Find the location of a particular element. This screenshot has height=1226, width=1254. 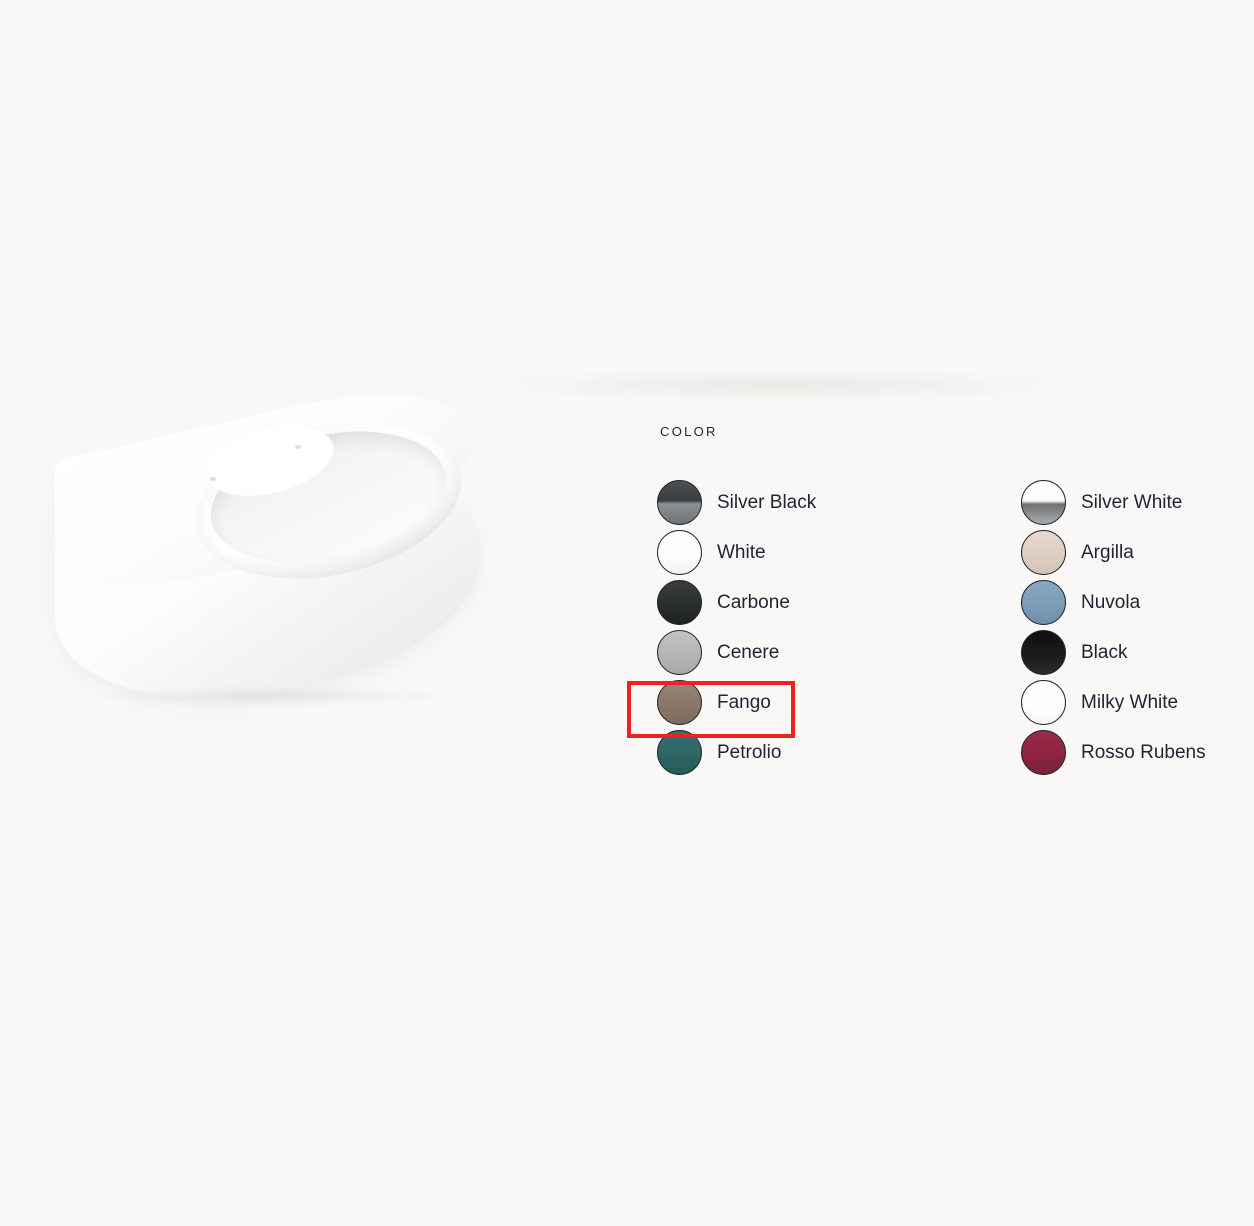

color-section-title: COLOR is located at coordinates (689, 431).